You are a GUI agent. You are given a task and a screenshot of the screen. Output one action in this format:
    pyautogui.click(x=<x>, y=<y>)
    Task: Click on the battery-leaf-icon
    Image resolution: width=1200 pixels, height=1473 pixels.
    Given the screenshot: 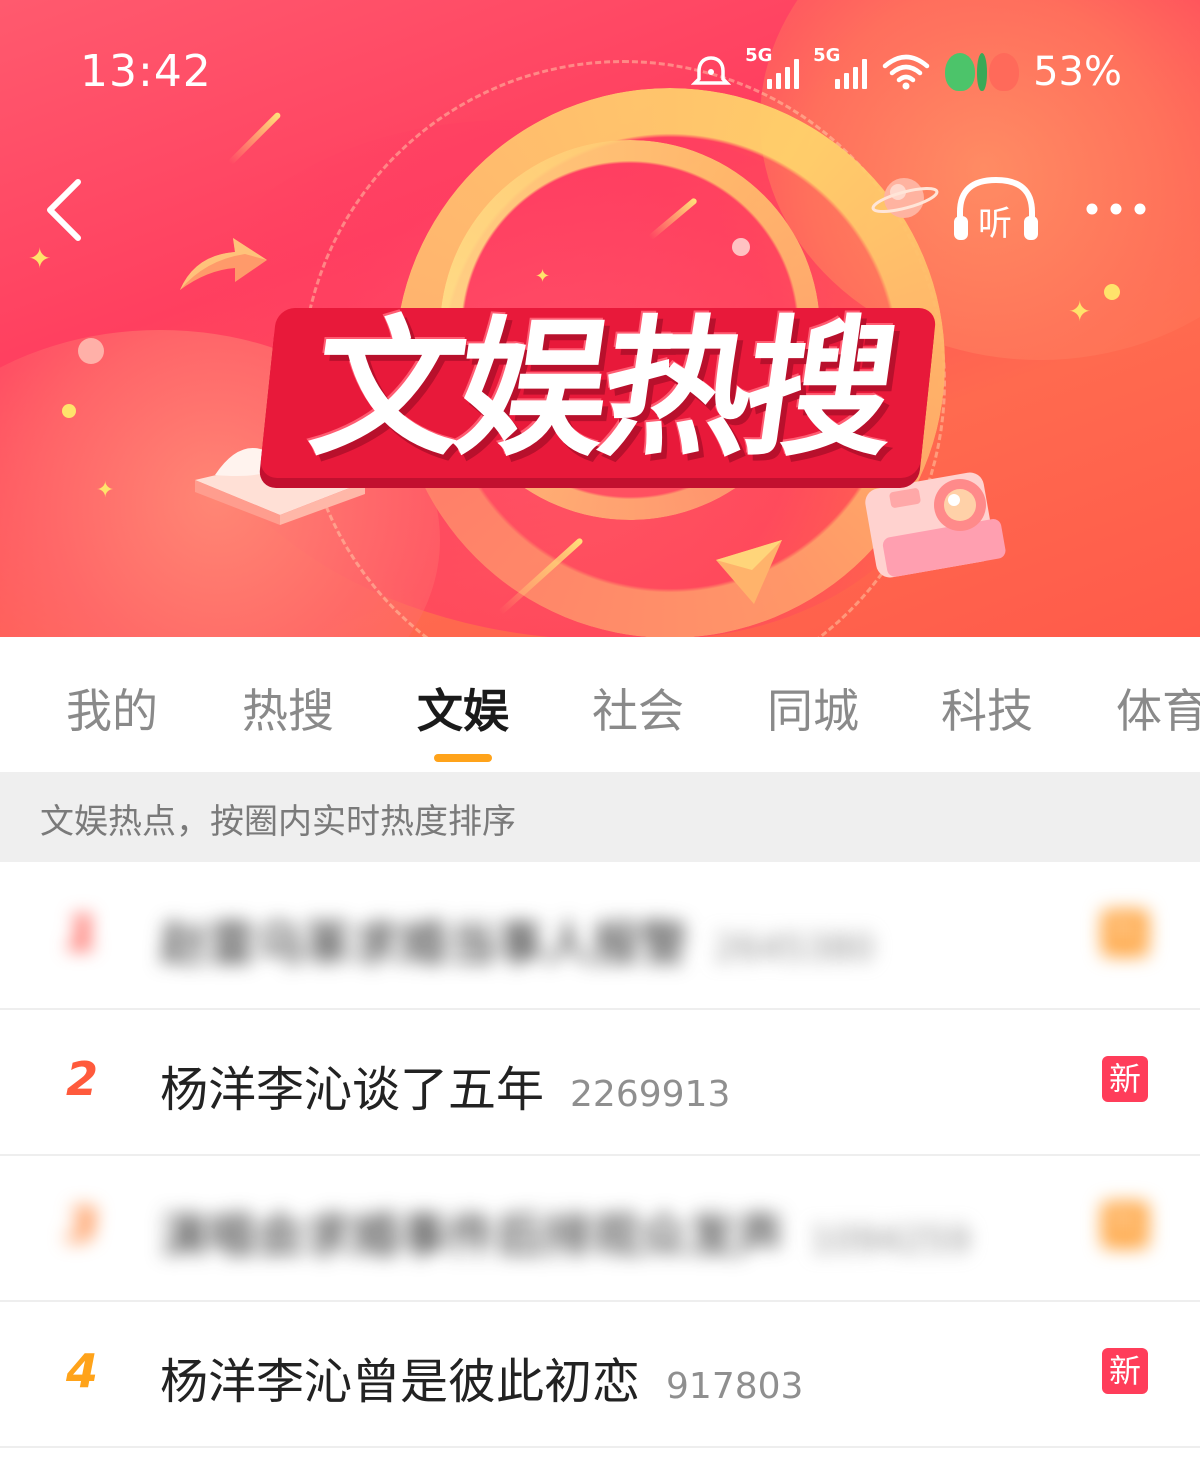 What is the action you would take?
    pyautogui.click(x=982, y=72)
    